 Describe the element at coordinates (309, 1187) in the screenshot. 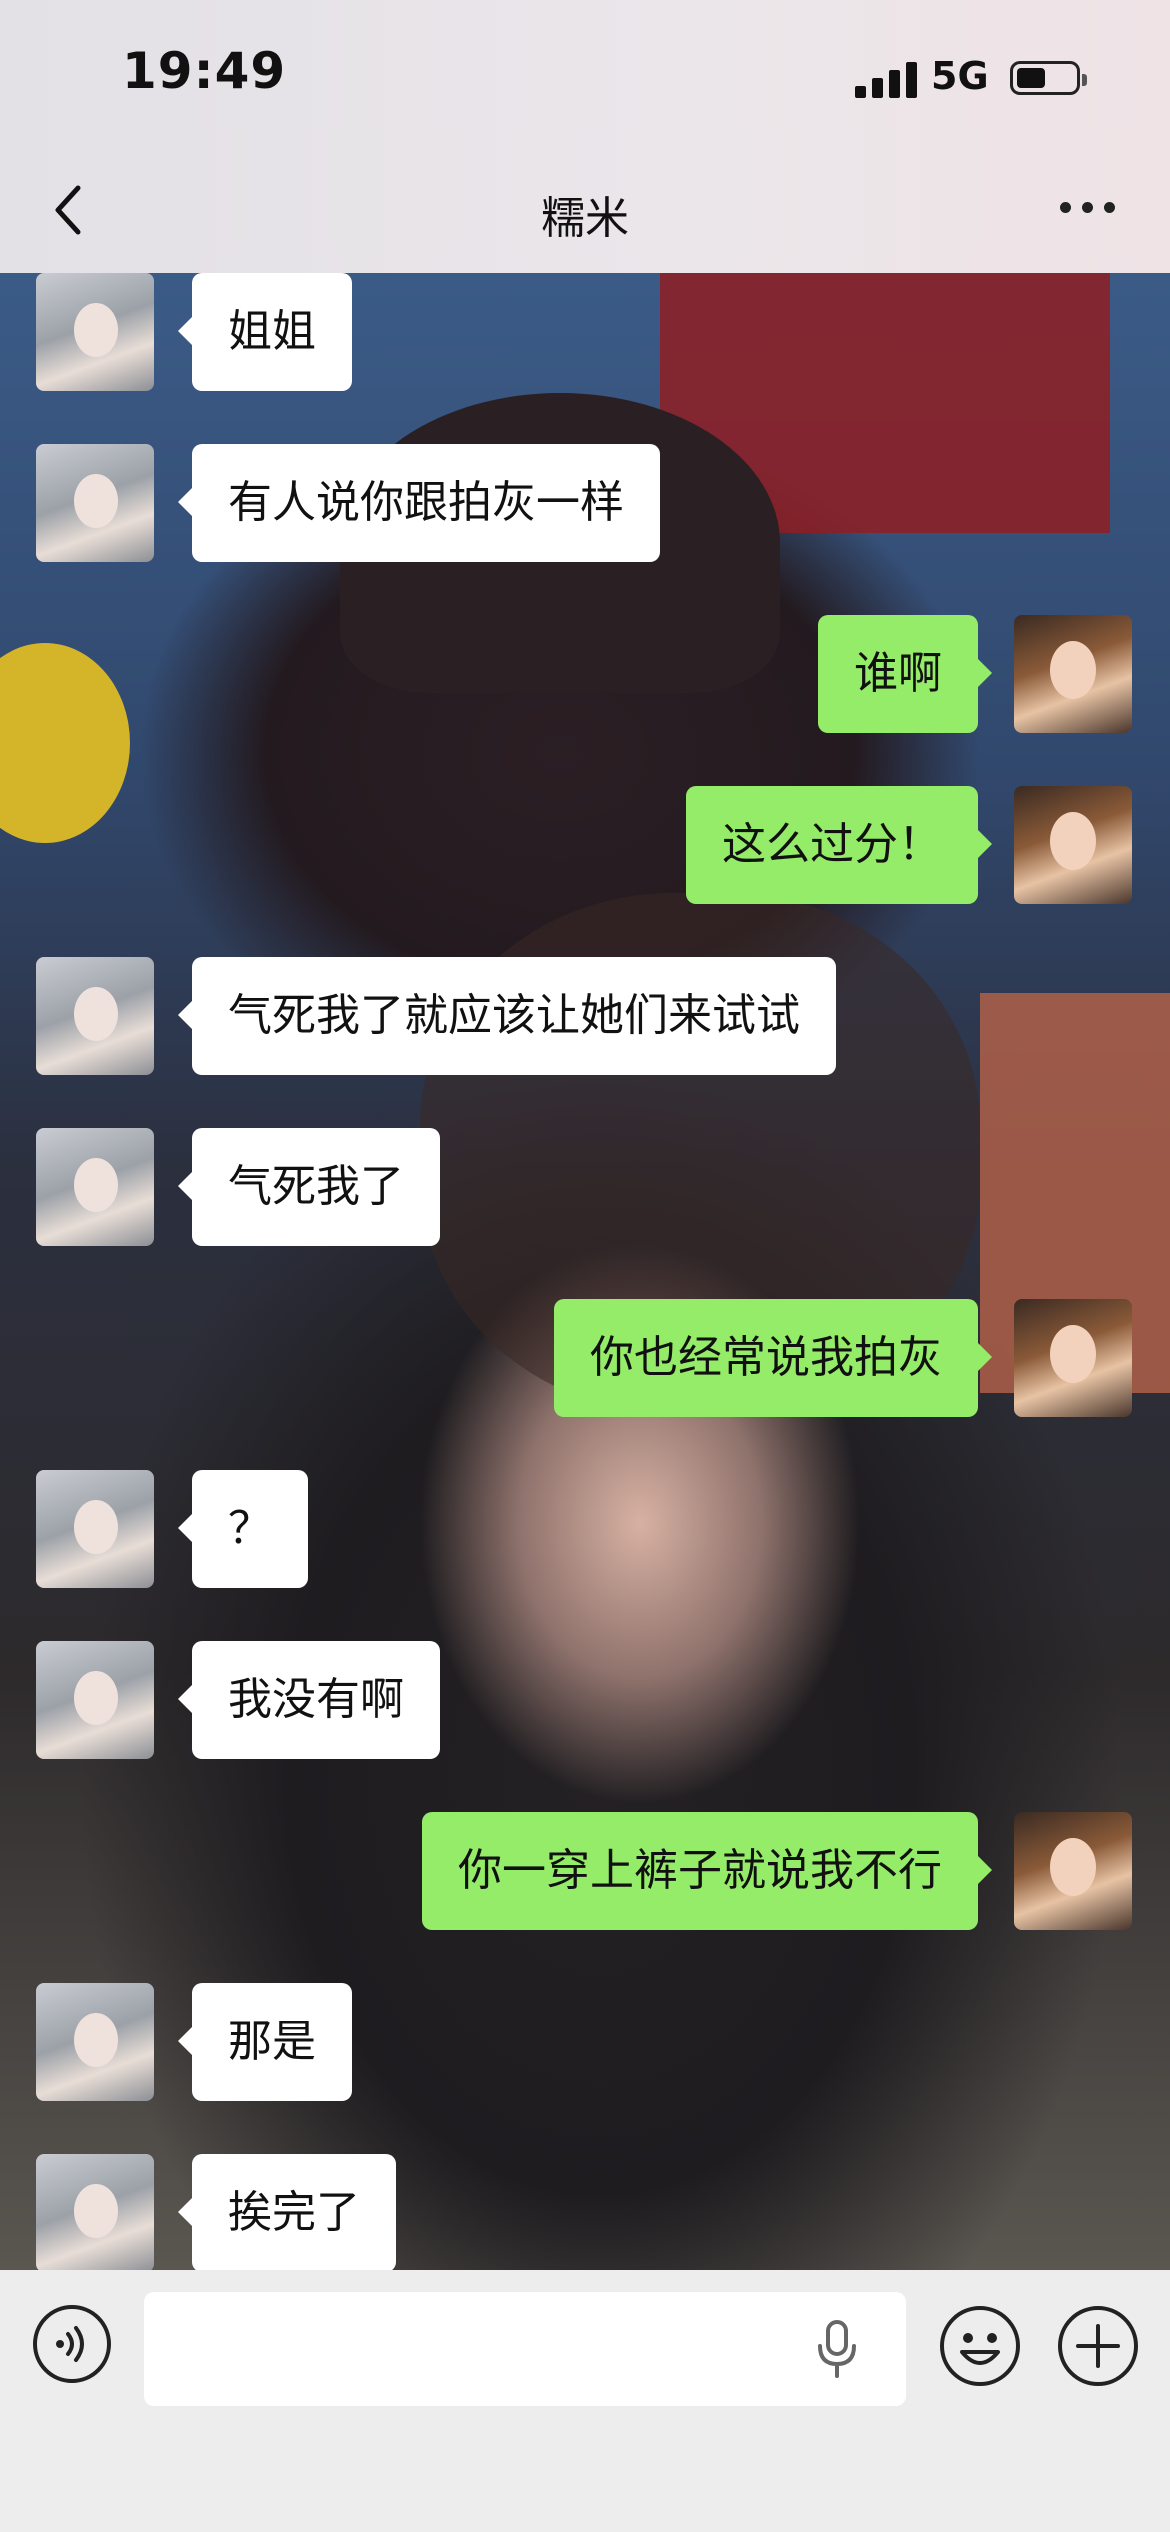

I see `message-bubble: 气死我了` at that location.